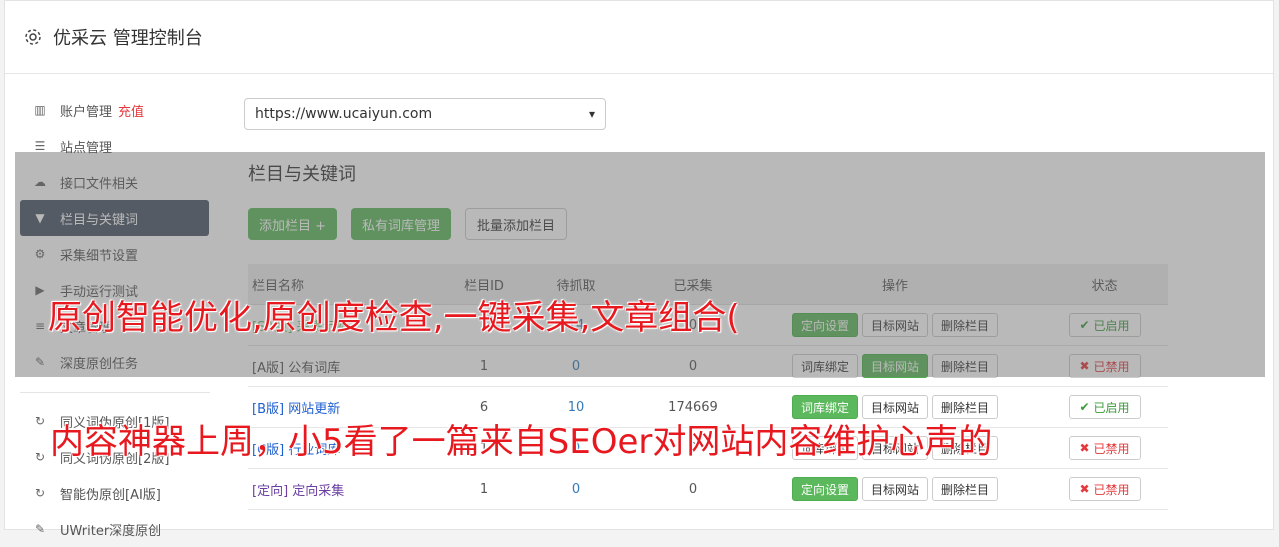  Describe the element at coordinates (521, 442) in the screenshot. I see `caption-line-2: 内容神器上周，小5看了一篇来自SEOer对网站内容维护心声的` at that location.